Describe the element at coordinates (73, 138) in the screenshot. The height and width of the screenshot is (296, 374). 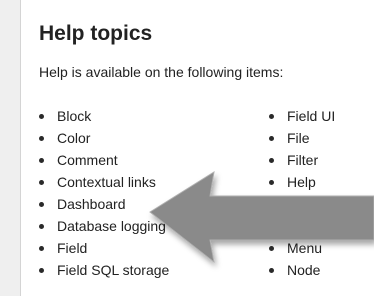
I see `help-topic-link: Color` at that location.